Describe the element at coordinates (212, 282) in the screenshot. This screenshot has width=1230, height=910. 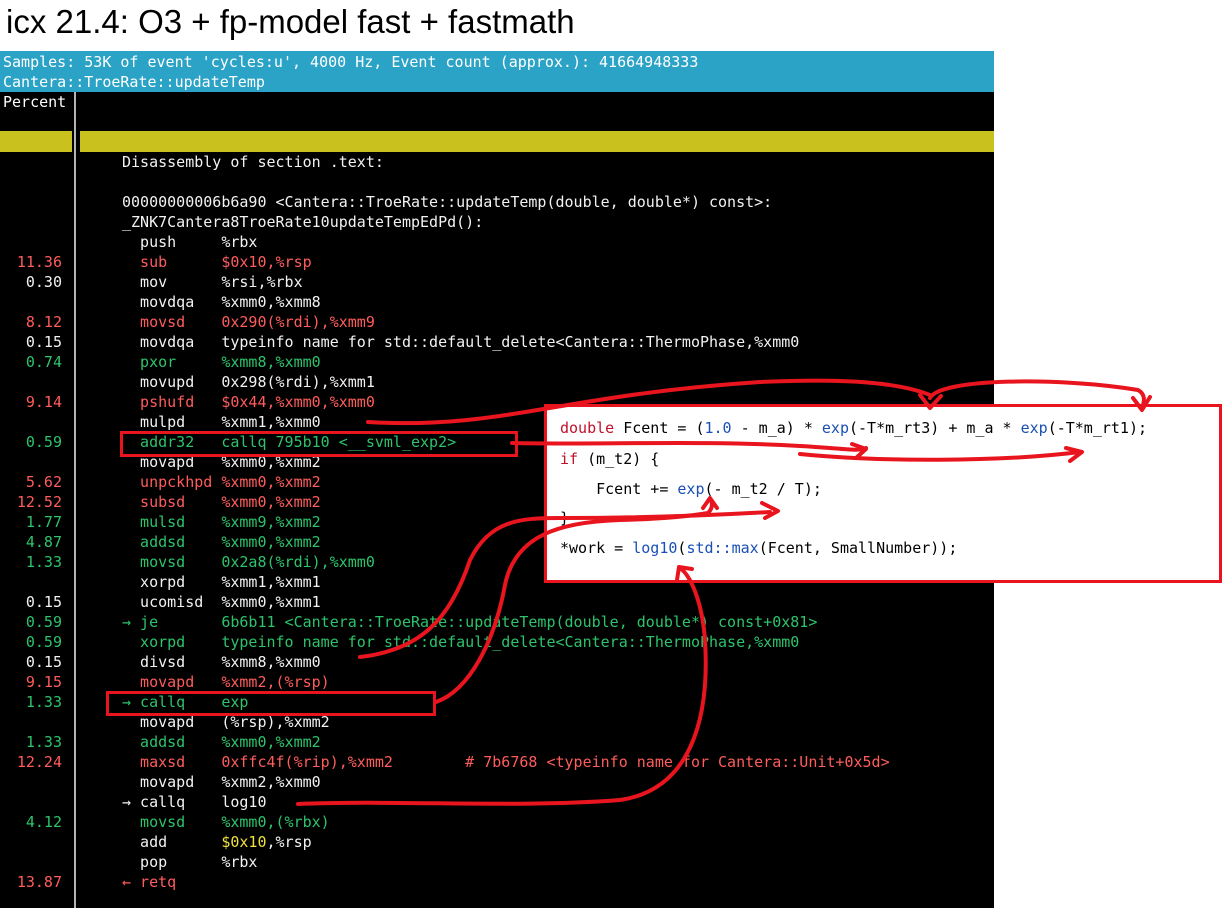
I see `asm-row-code: mov %rsi,%rbx` at that location.